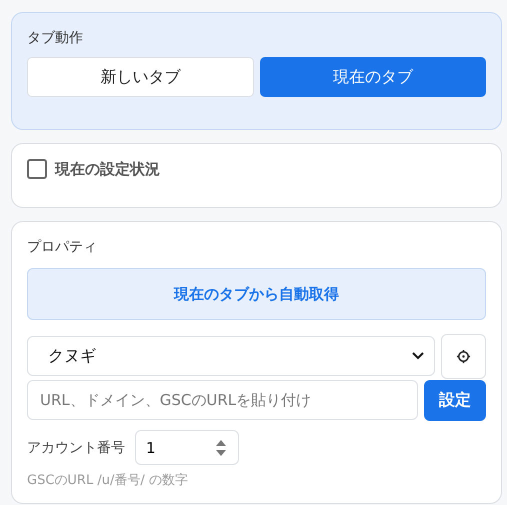 The height and width of the screenshot is (505, 507). I want to click on property-select: クヌギ, so click(231, 356).